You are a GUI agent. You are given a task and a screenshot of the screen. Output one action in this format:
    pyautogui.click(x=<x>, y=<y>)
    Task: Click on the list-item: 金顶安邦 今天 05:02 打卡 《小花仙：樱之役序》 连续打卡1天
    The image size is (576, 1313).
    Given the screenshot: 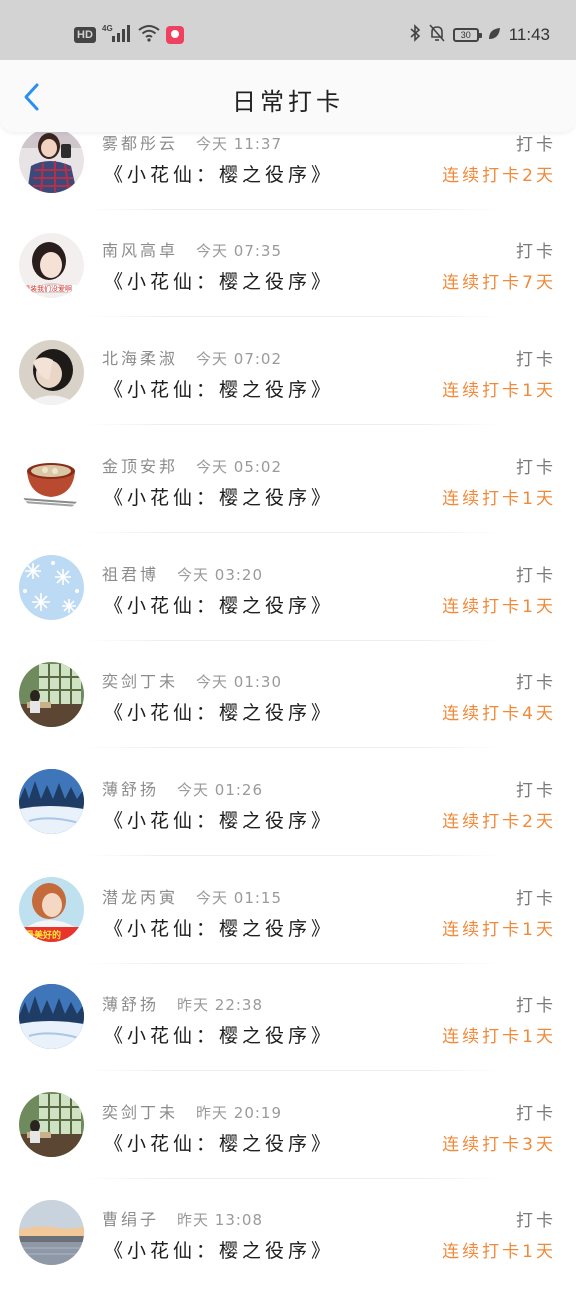 What is the action you would take?
    pyautogui.click(x=288, y=504)
    